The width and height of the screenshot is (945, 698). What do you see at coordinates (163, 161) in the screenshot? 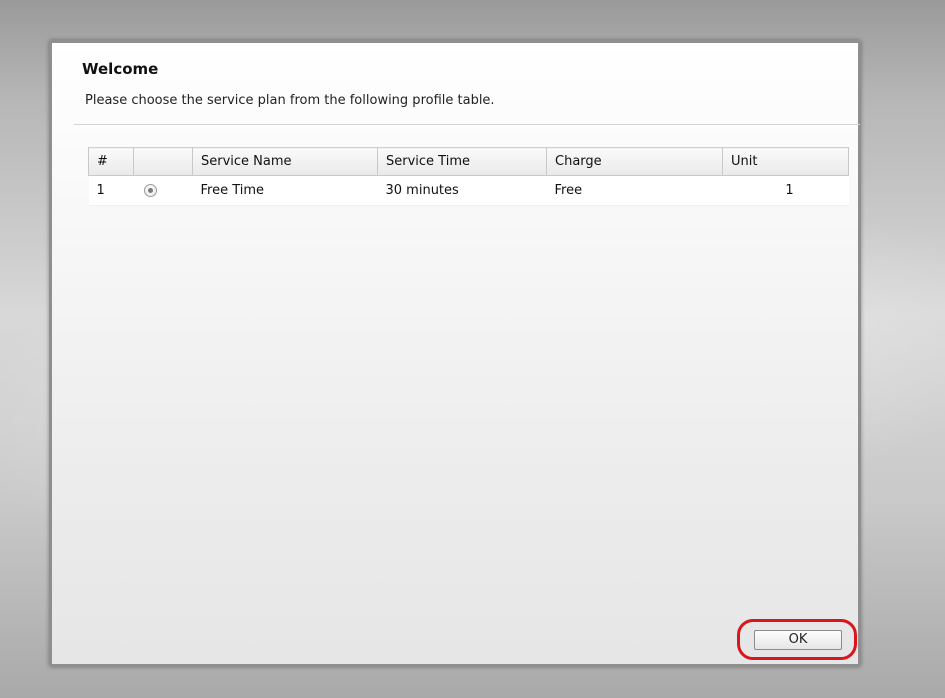
I see `column-header-select` at bounding box center [163, 161].